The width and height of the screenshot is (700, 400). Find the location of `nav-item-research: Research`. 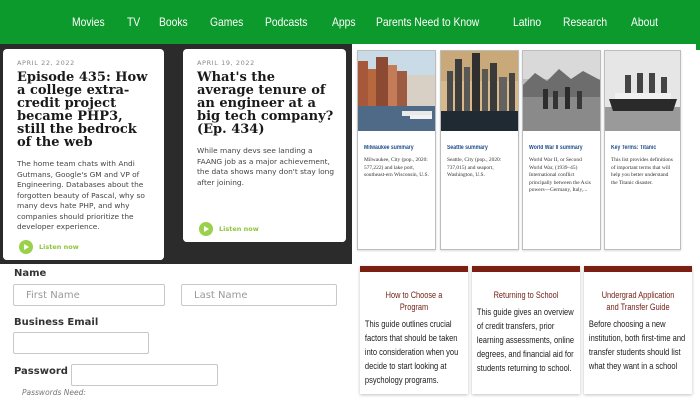

nav-item-research: Research is located at coordinates (585, 22).